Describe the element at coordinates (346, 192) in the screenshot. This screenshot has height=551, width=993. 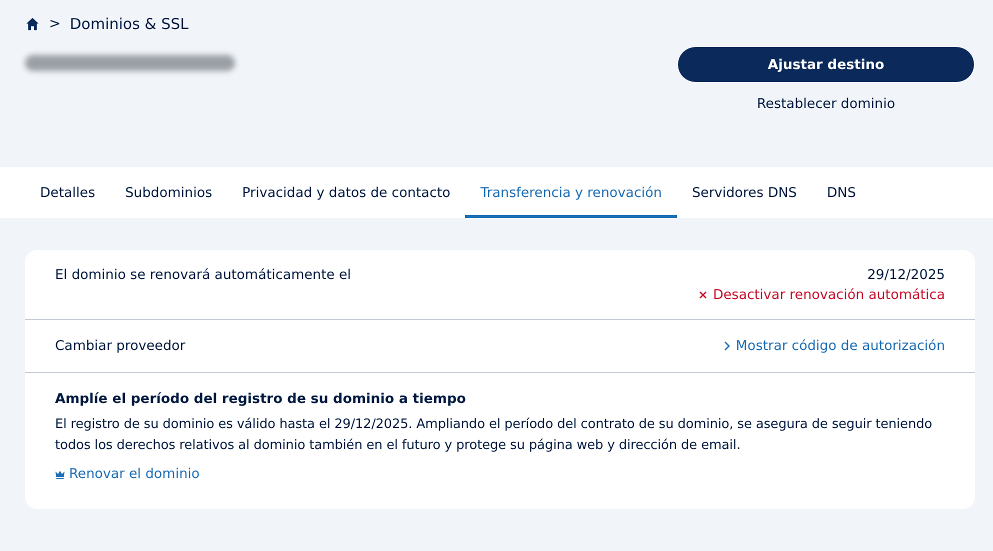
I see `tab: Privacidad y datos de contacto` at that location.